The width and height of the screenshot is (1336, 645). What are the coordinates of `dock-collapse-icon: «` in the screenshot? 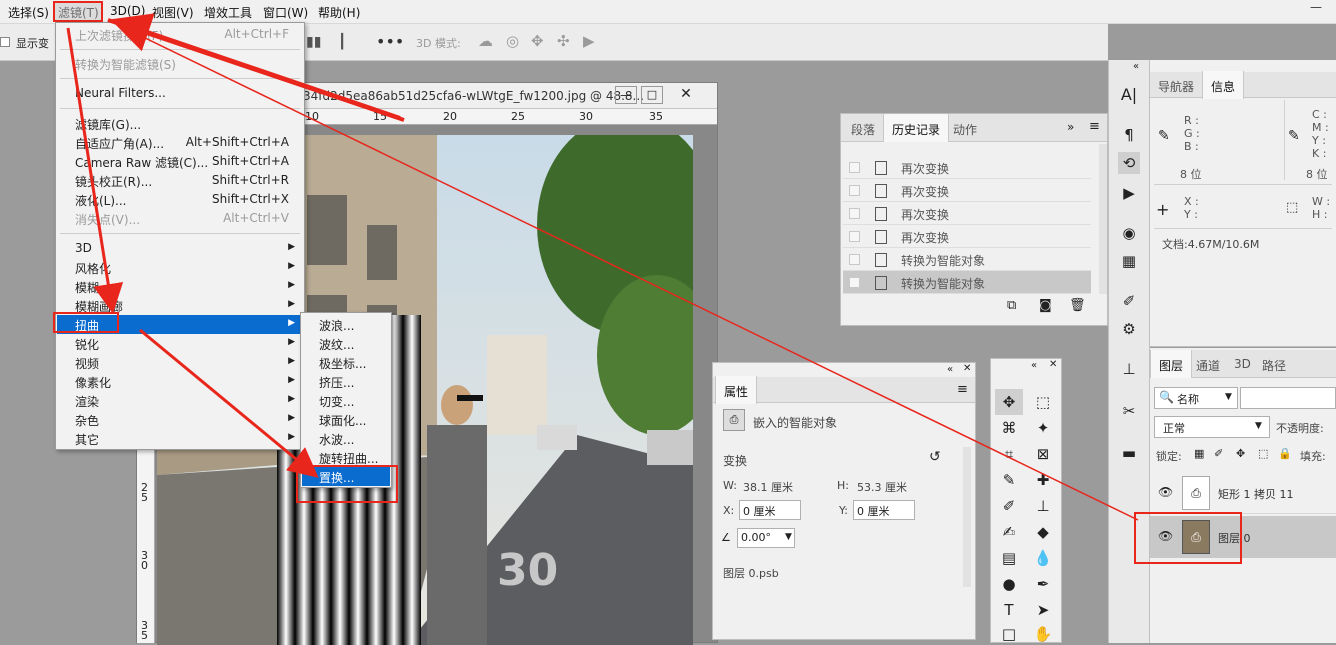 It's located at (1136, 66).